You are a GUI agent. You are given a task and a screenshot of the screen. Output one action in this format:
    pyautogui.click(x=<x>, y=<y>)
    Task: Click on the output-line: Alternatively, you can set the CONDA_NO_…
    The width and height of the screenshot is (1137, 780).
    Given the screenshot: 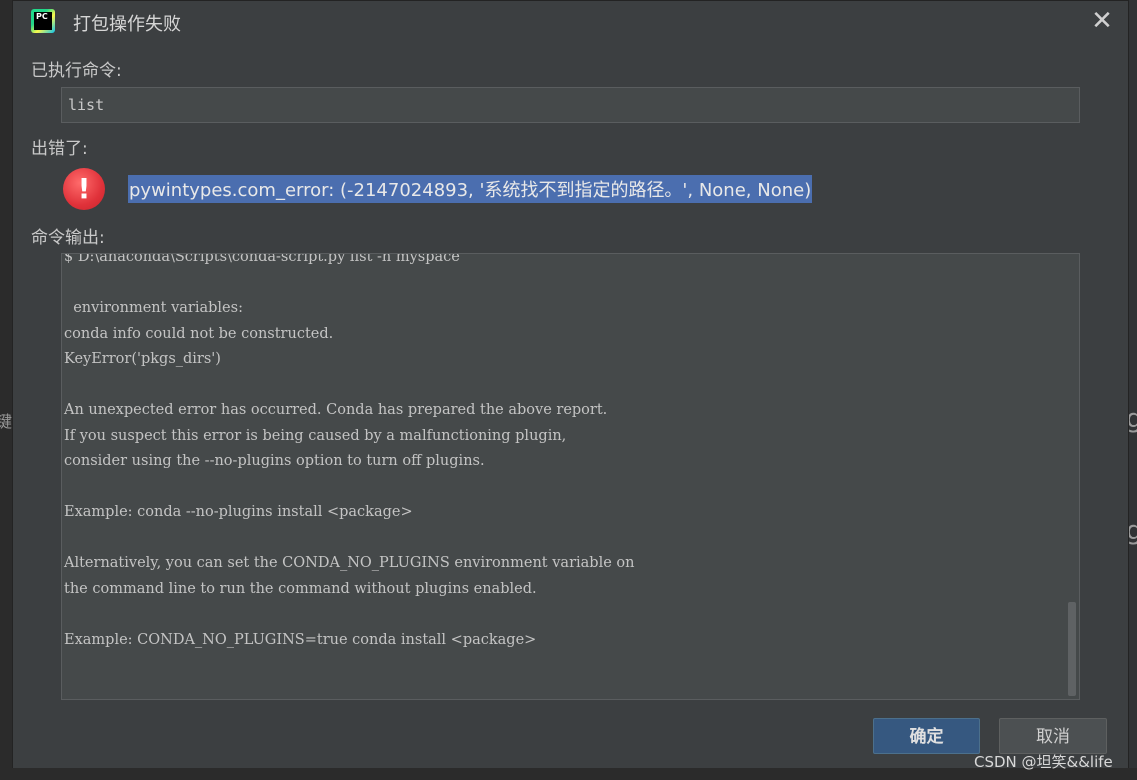 What is the action you would take?
    pyautogui.click(x=349, y=563)
    